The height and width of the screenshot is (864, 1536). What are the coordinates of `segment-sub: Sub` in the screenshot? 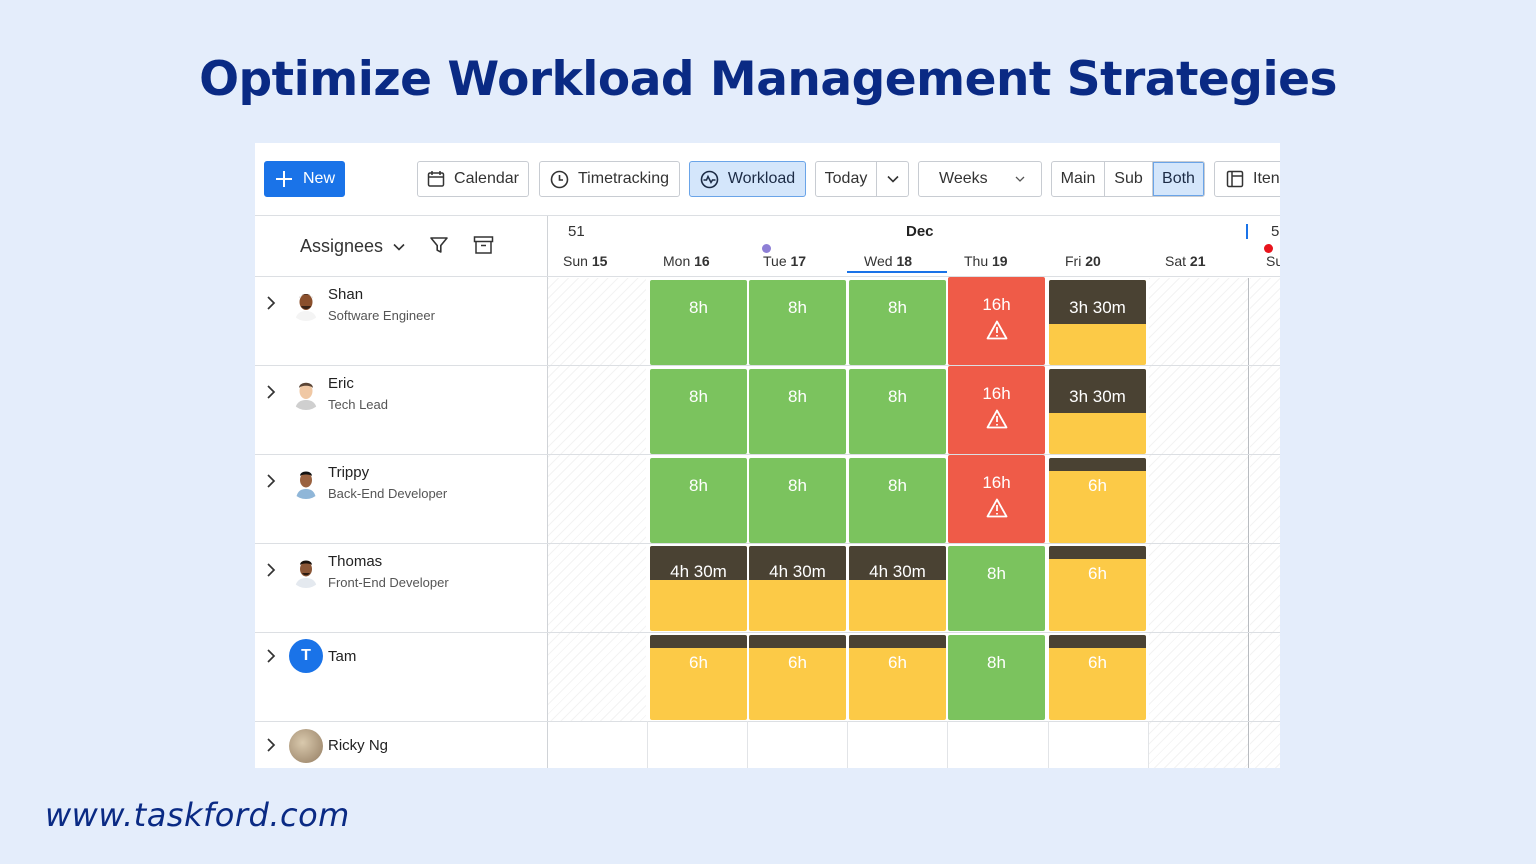 It's located at (1129, 179).